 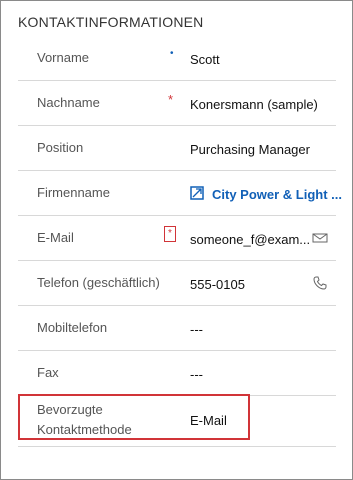 I want to click on email-icon, so click(x=320, y=238).